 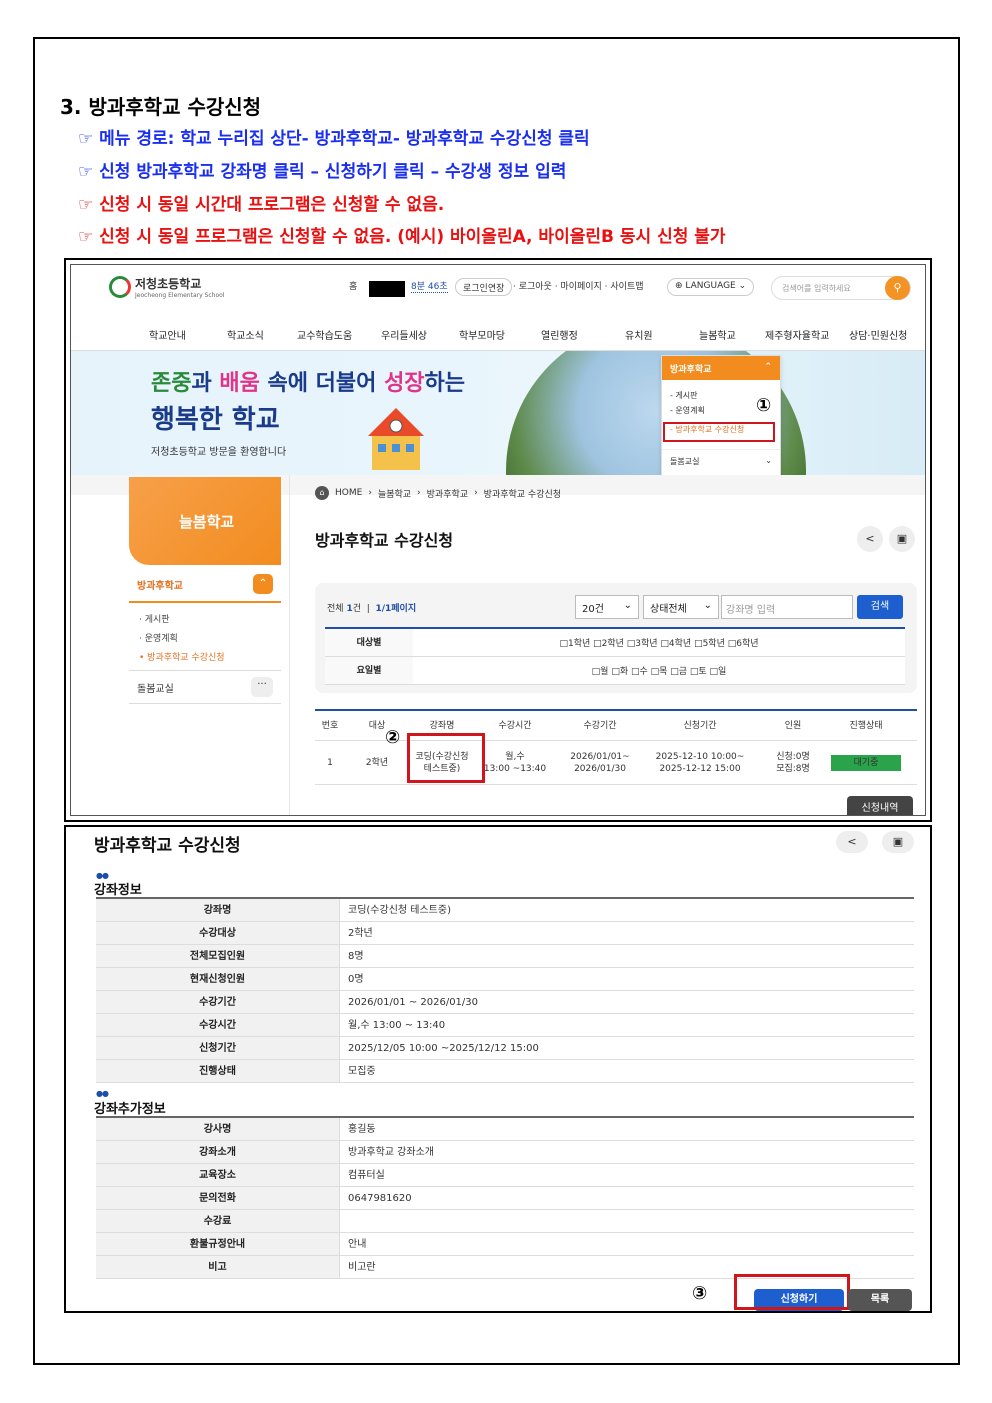 I want to click on step-marker-3: ③, so click(x=700, y=1293).